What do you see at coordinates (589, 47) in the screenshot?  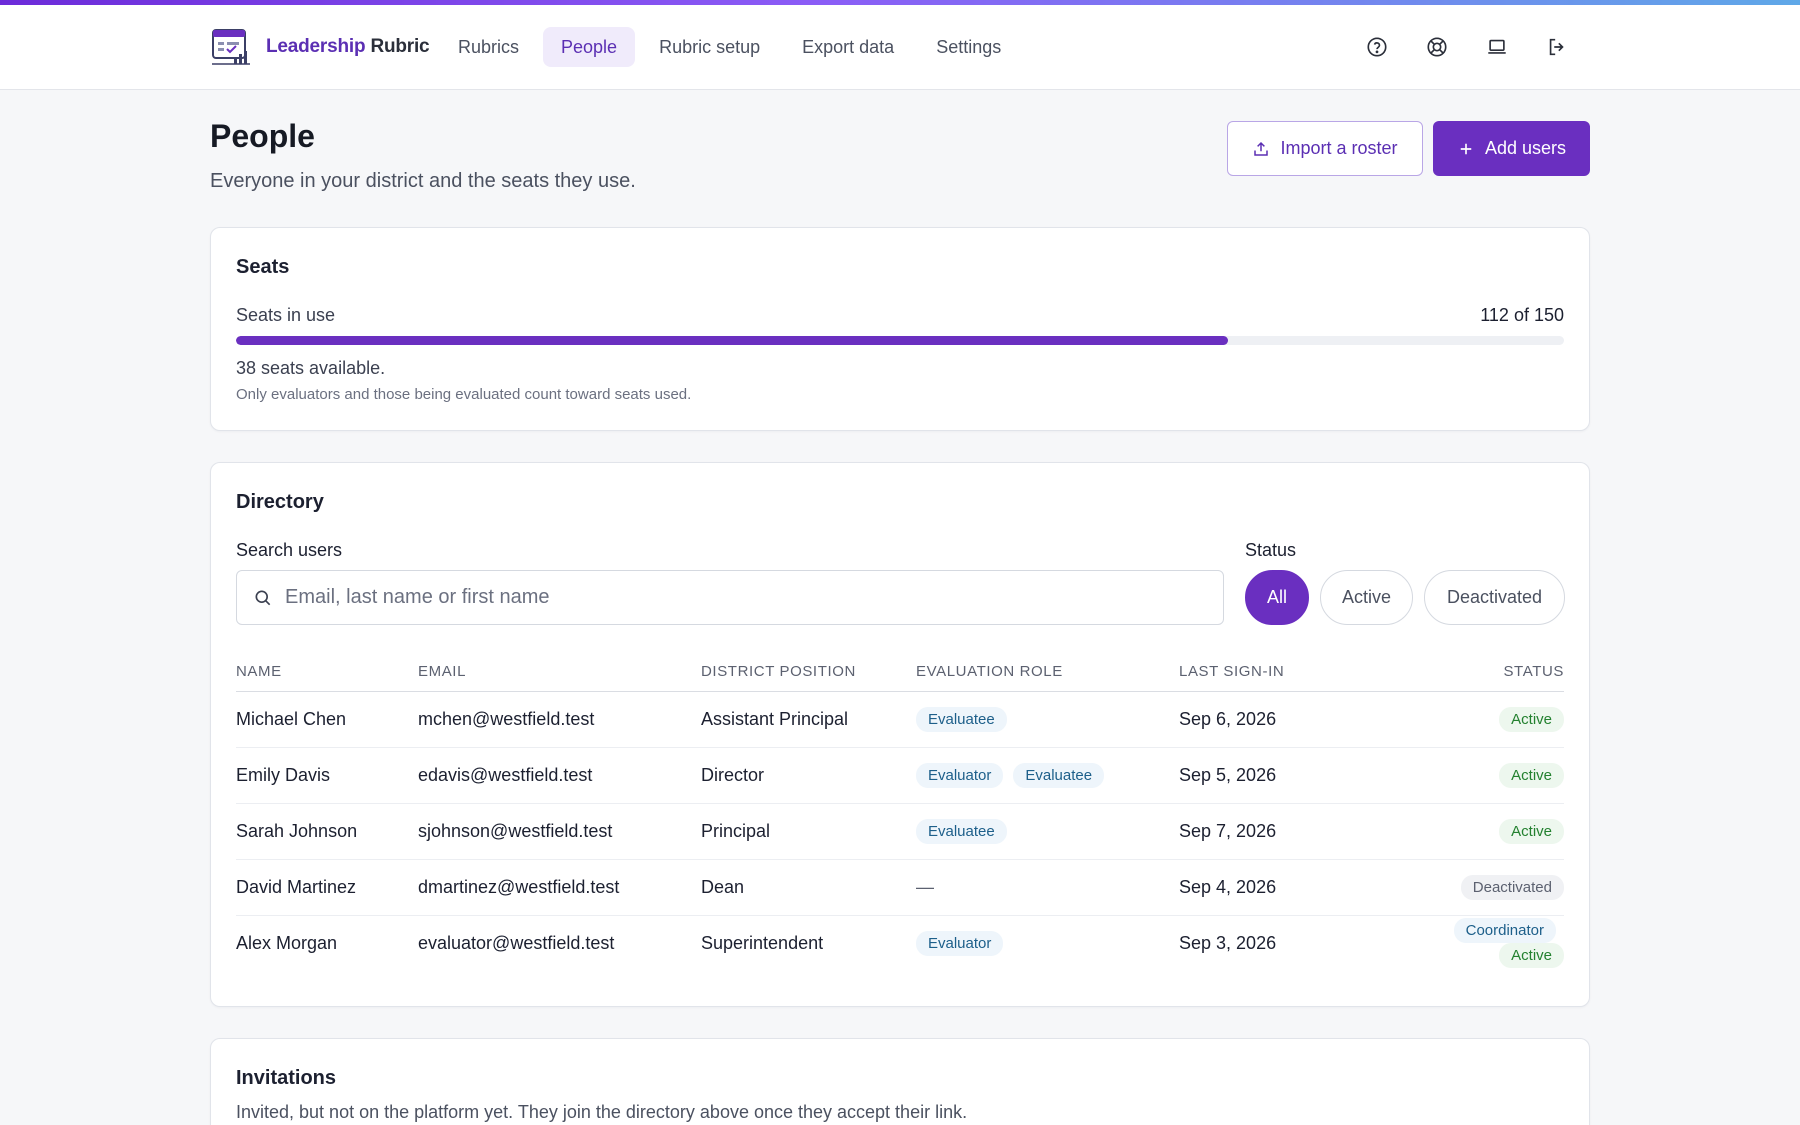 I see `nav-people: People` at bounding box center [589, 47].